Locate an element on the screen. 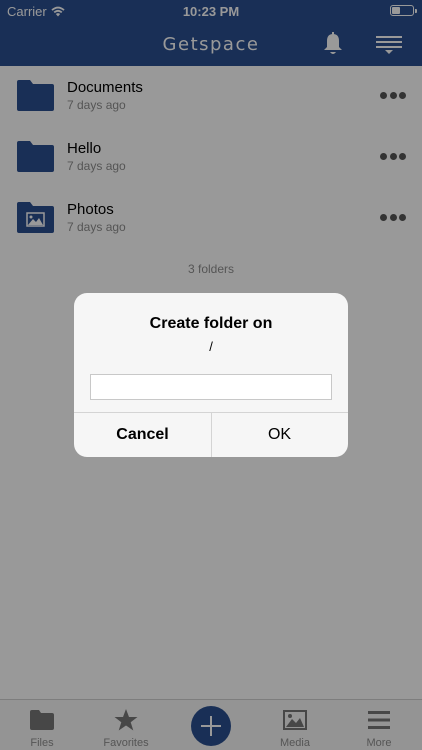 The width and height of the screenshot is (422, 750). create-folder-dialog: Create folder on / Cancel OK is located at coordinates (211, 375).